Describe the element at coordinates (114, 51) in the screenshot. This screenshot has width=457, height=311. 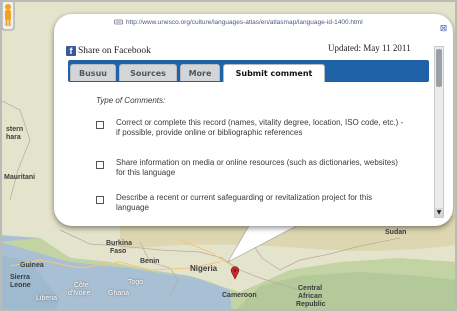
I see `share-label: Share on Facebook` at that location.